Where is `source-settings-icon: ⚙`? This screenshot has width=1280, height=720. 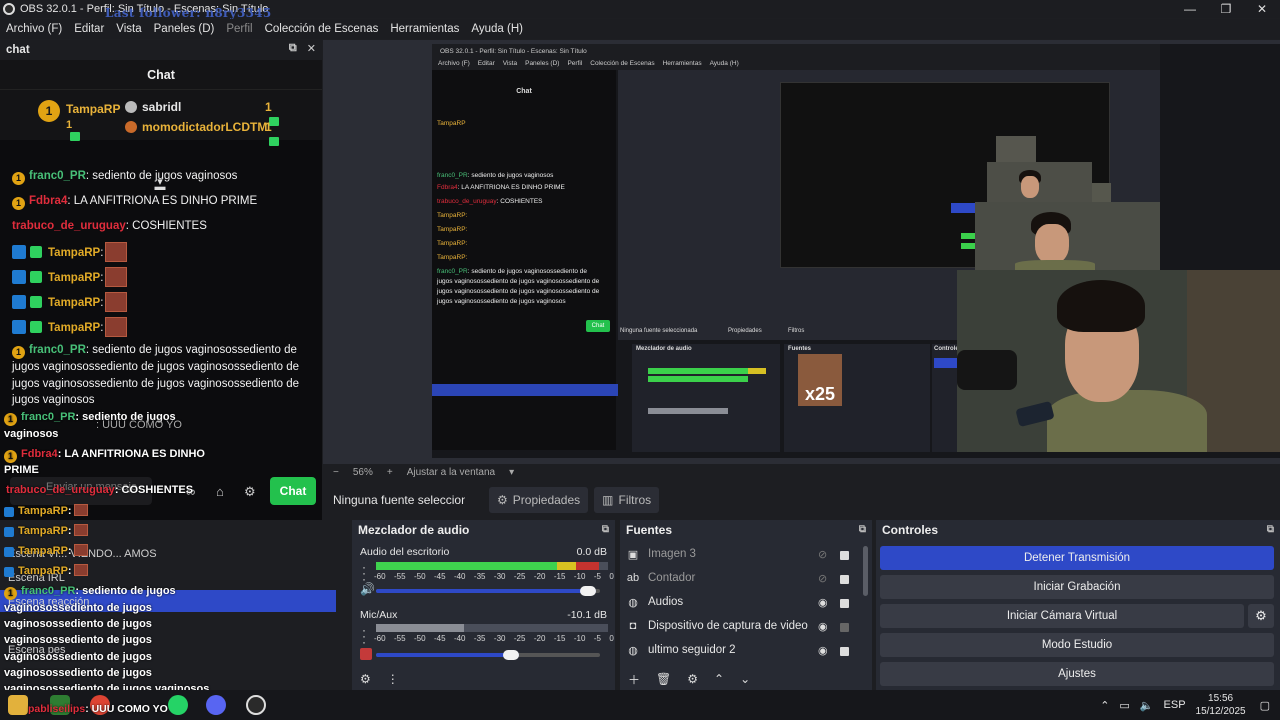
source-settings-icon: ⚙ is located at coordinates (692, 679).